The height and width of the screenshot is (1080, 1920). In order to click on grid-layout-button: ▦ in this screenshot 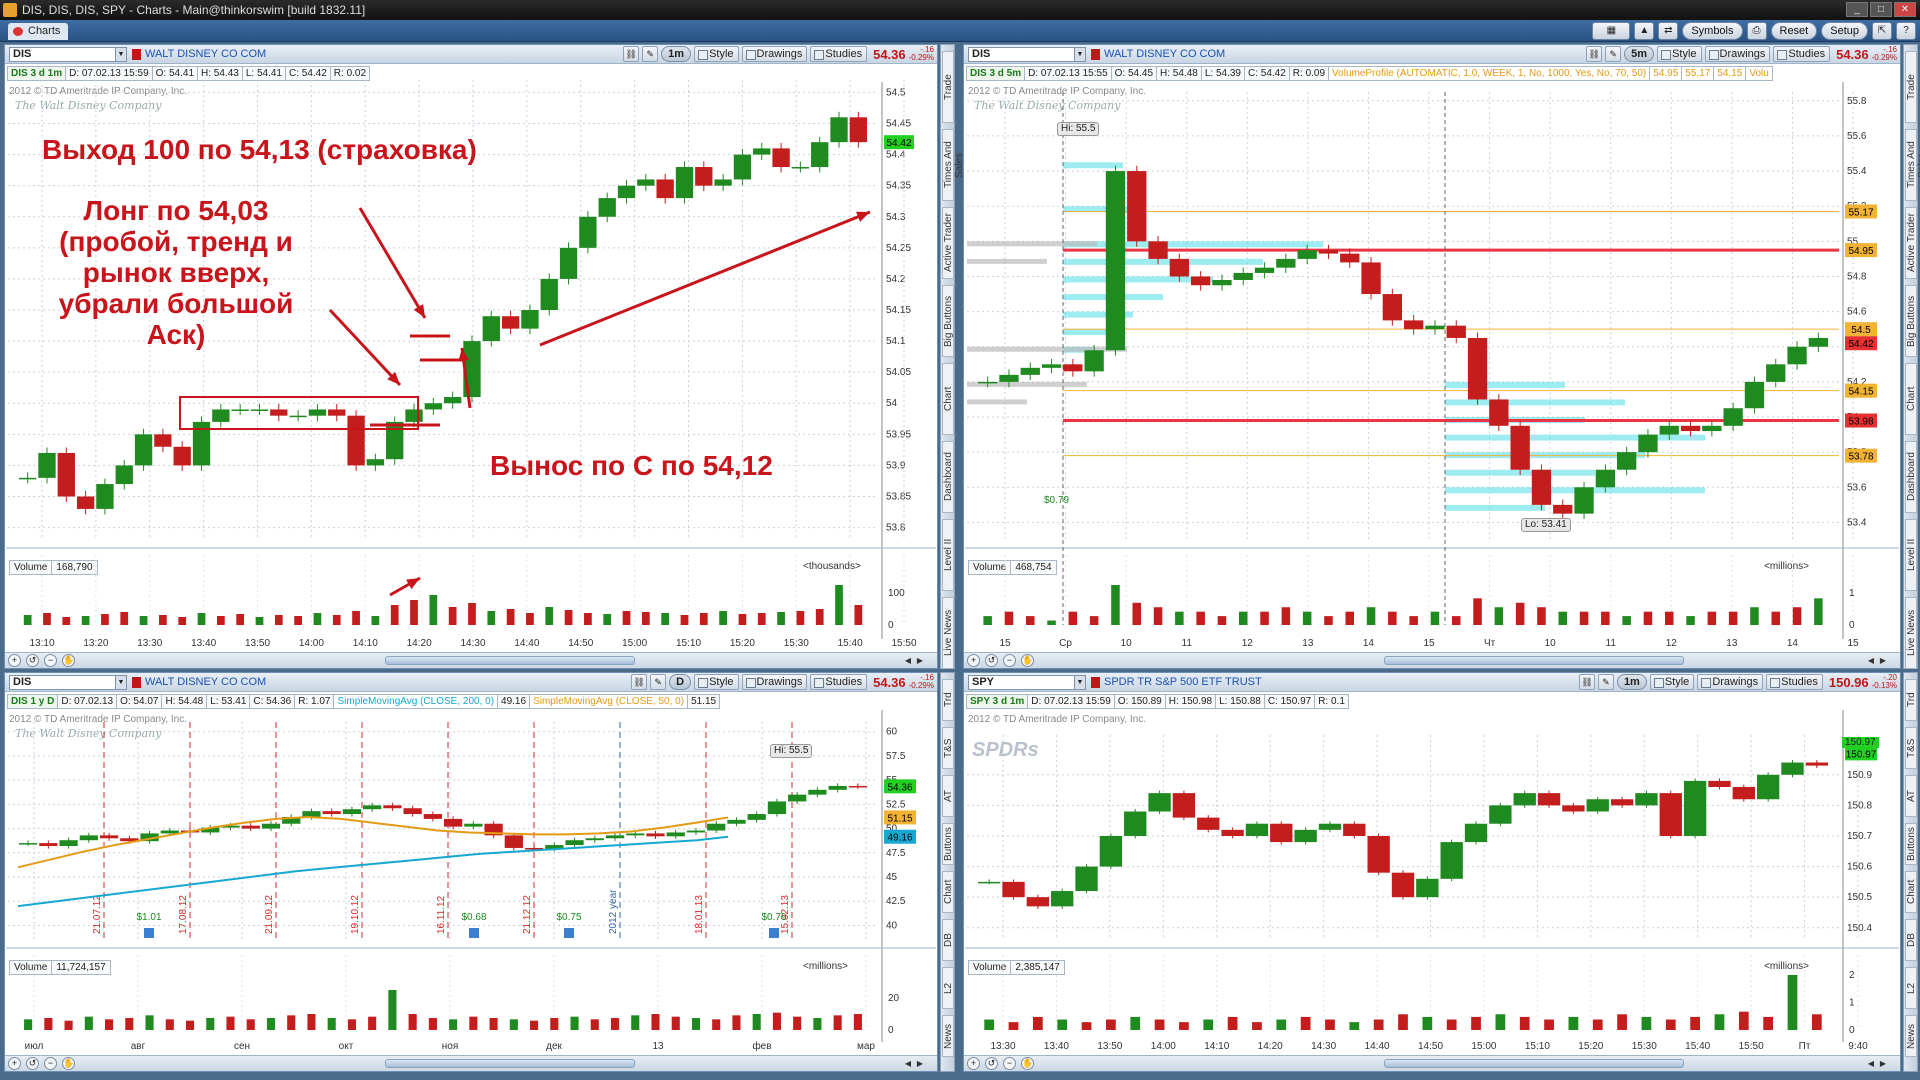, I will do `click(1611, 31)`.